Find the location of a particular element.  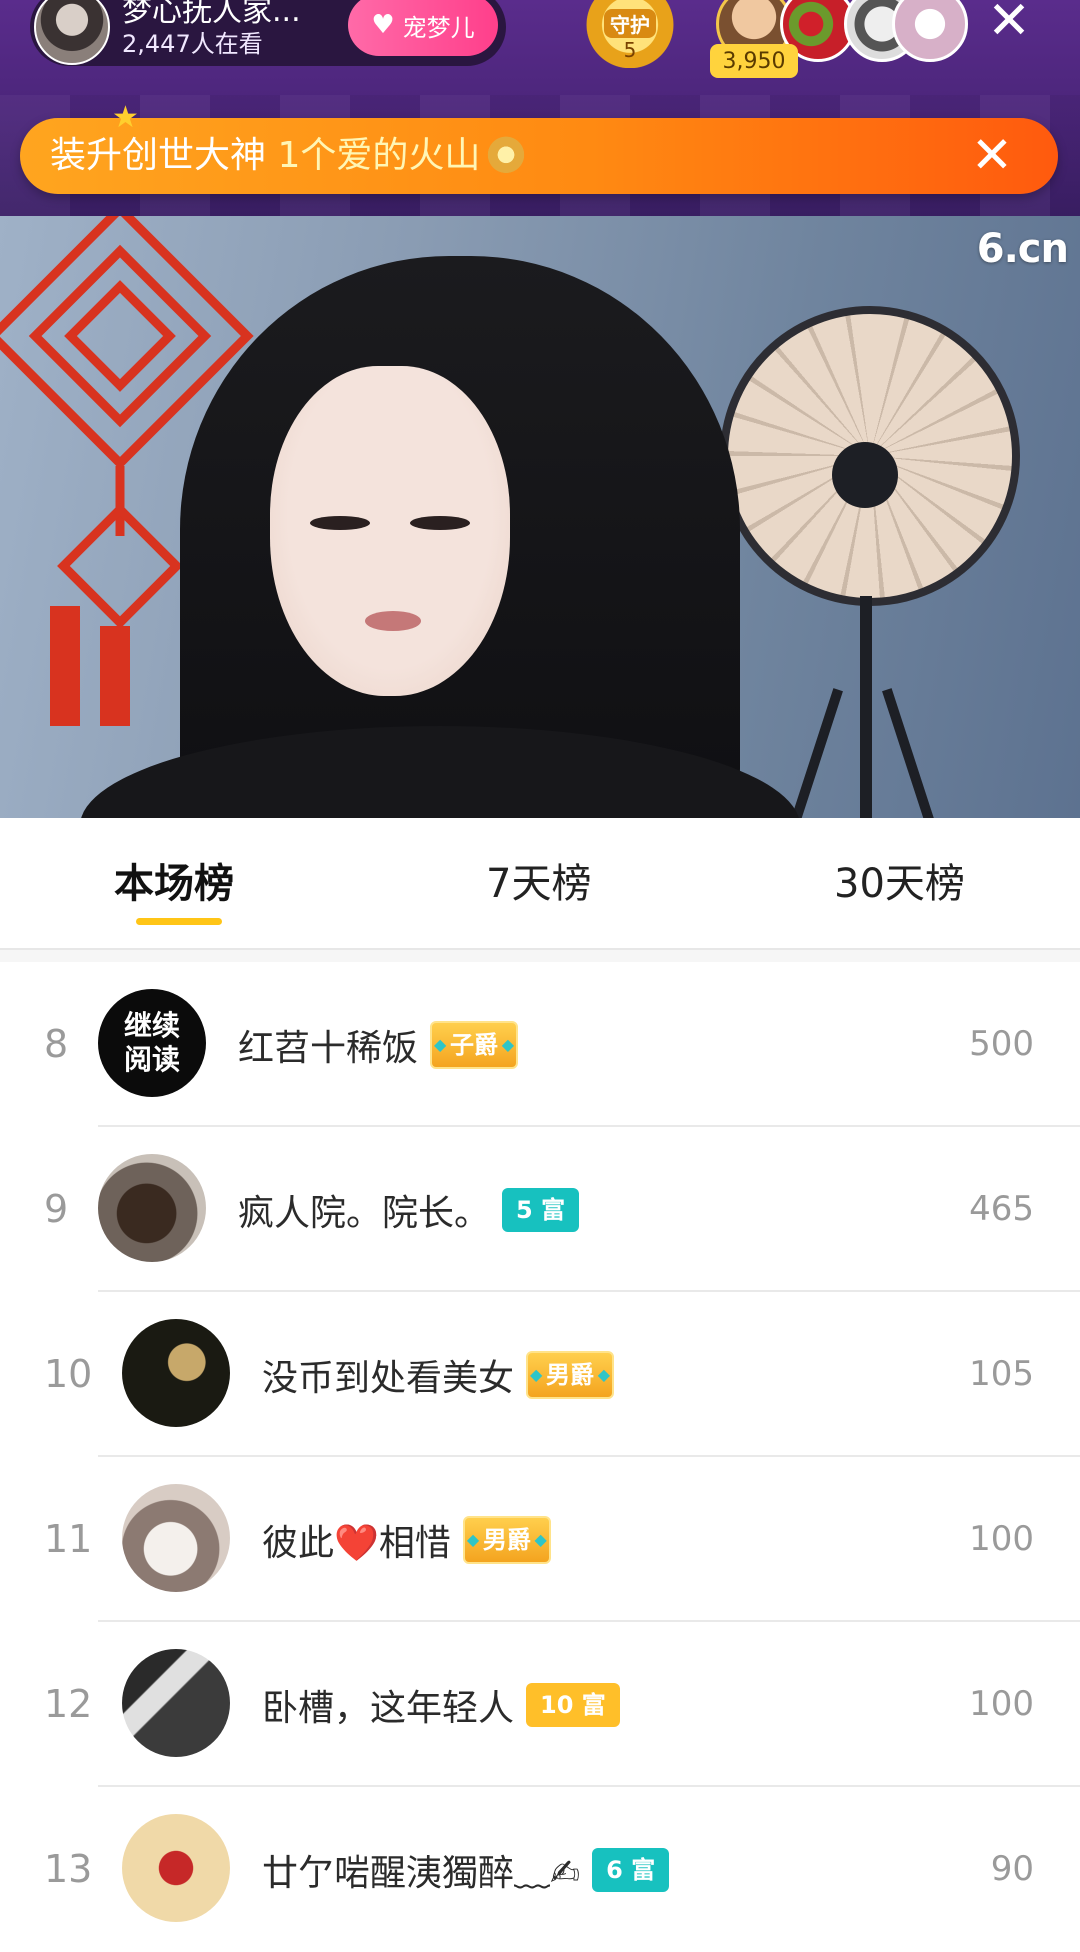

fan-coin-count: 3,950 is located at coordinates (754, 61).